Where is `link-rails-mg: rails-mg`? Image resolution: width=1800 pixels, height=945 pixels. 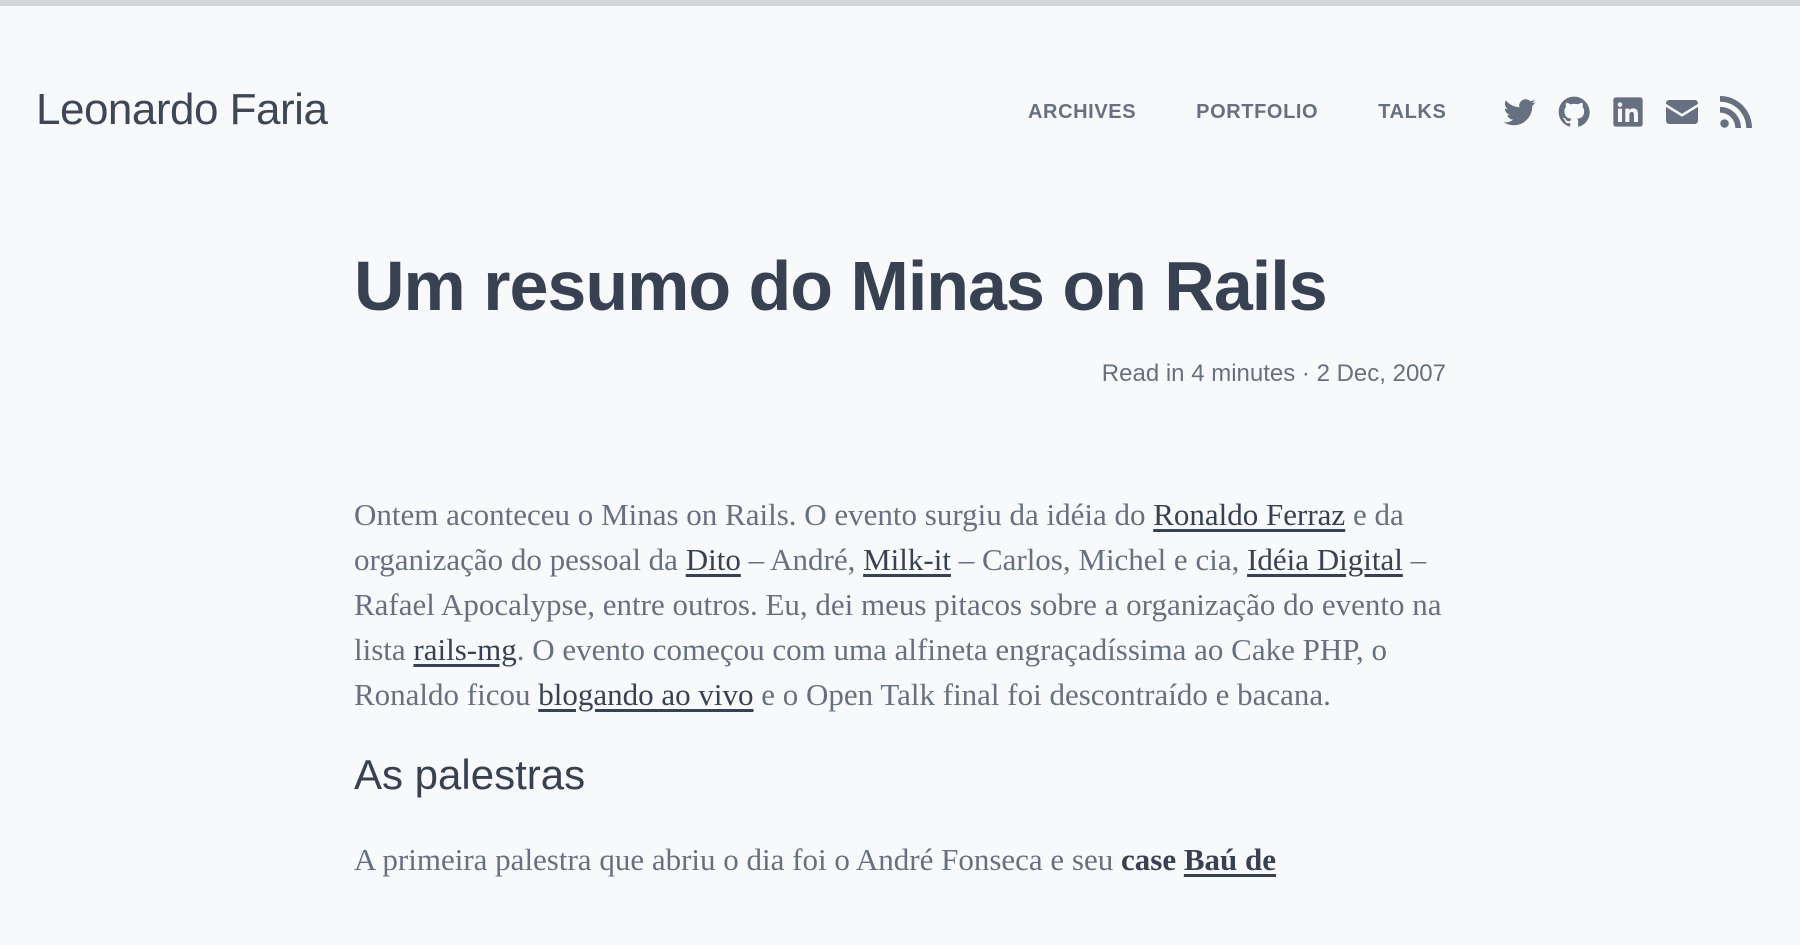
link-rails-mg: rails-mg is located at coordinates (464, 649).